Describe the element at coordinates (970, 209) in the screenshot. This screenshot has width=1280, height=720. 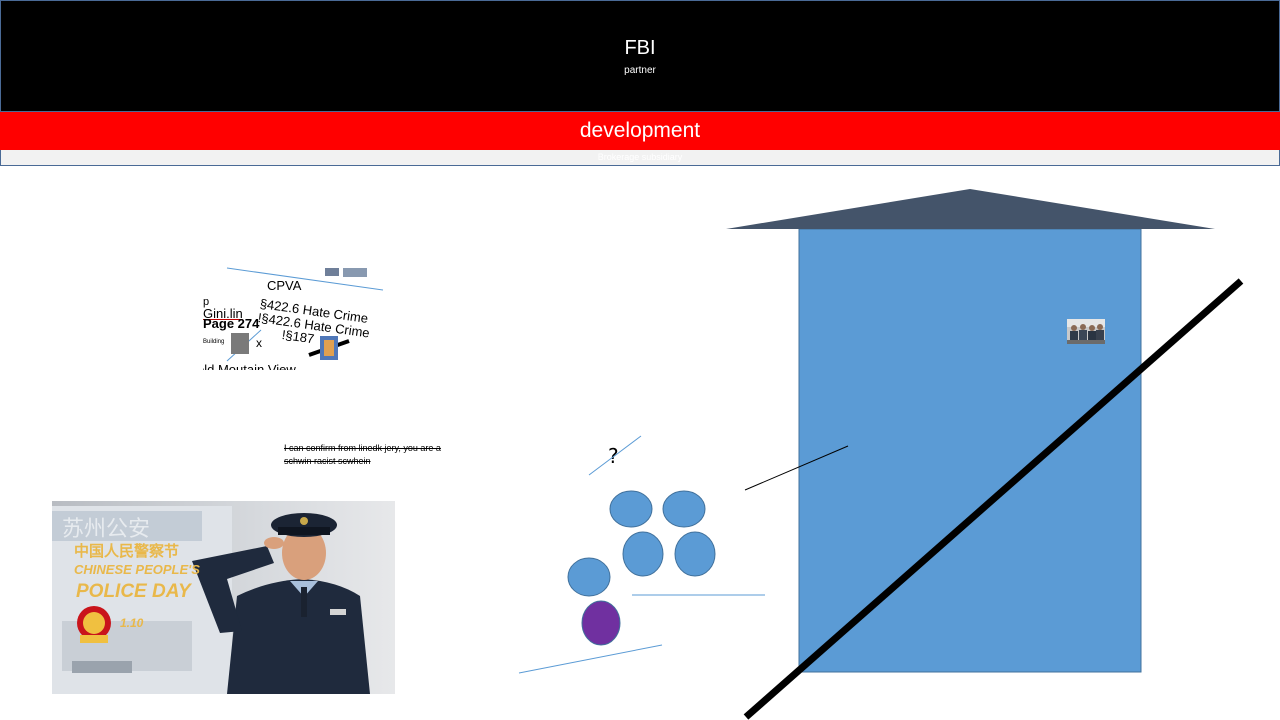
I see `house-roof` at that location.